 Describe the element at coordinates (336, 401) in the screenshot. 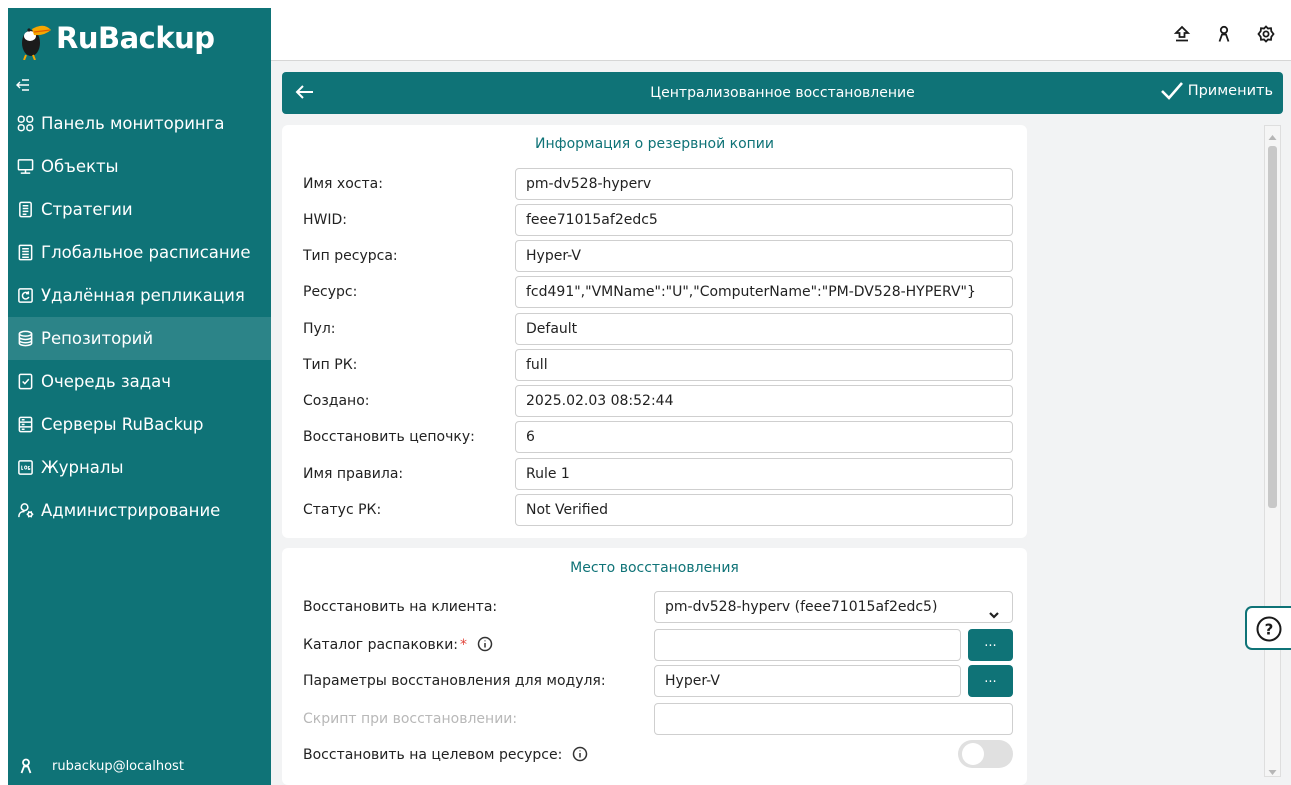

I see `field-label: Создано:` at that location.